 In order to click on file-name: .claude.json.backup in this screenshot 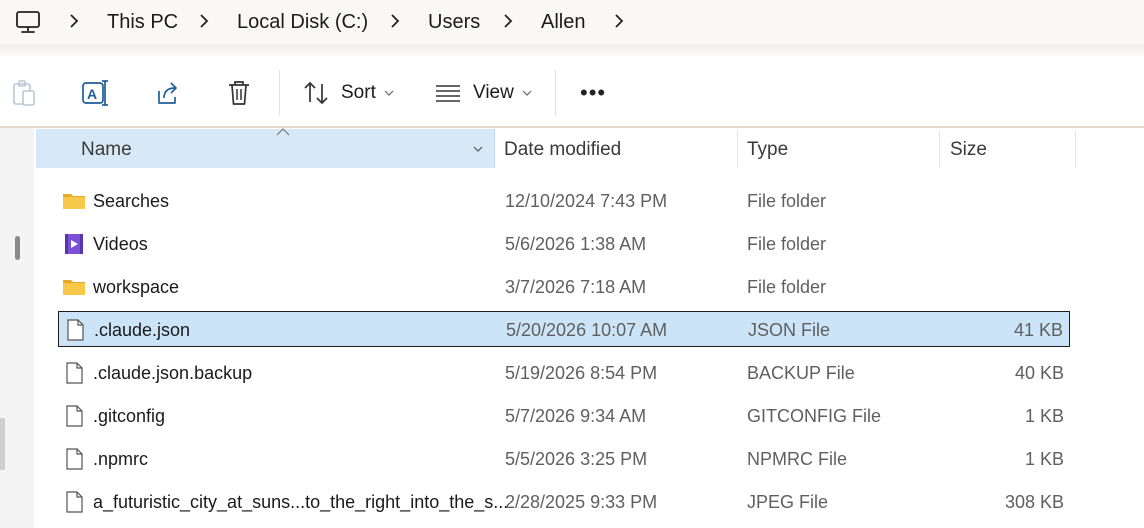, I will do `click(173, 373)`.